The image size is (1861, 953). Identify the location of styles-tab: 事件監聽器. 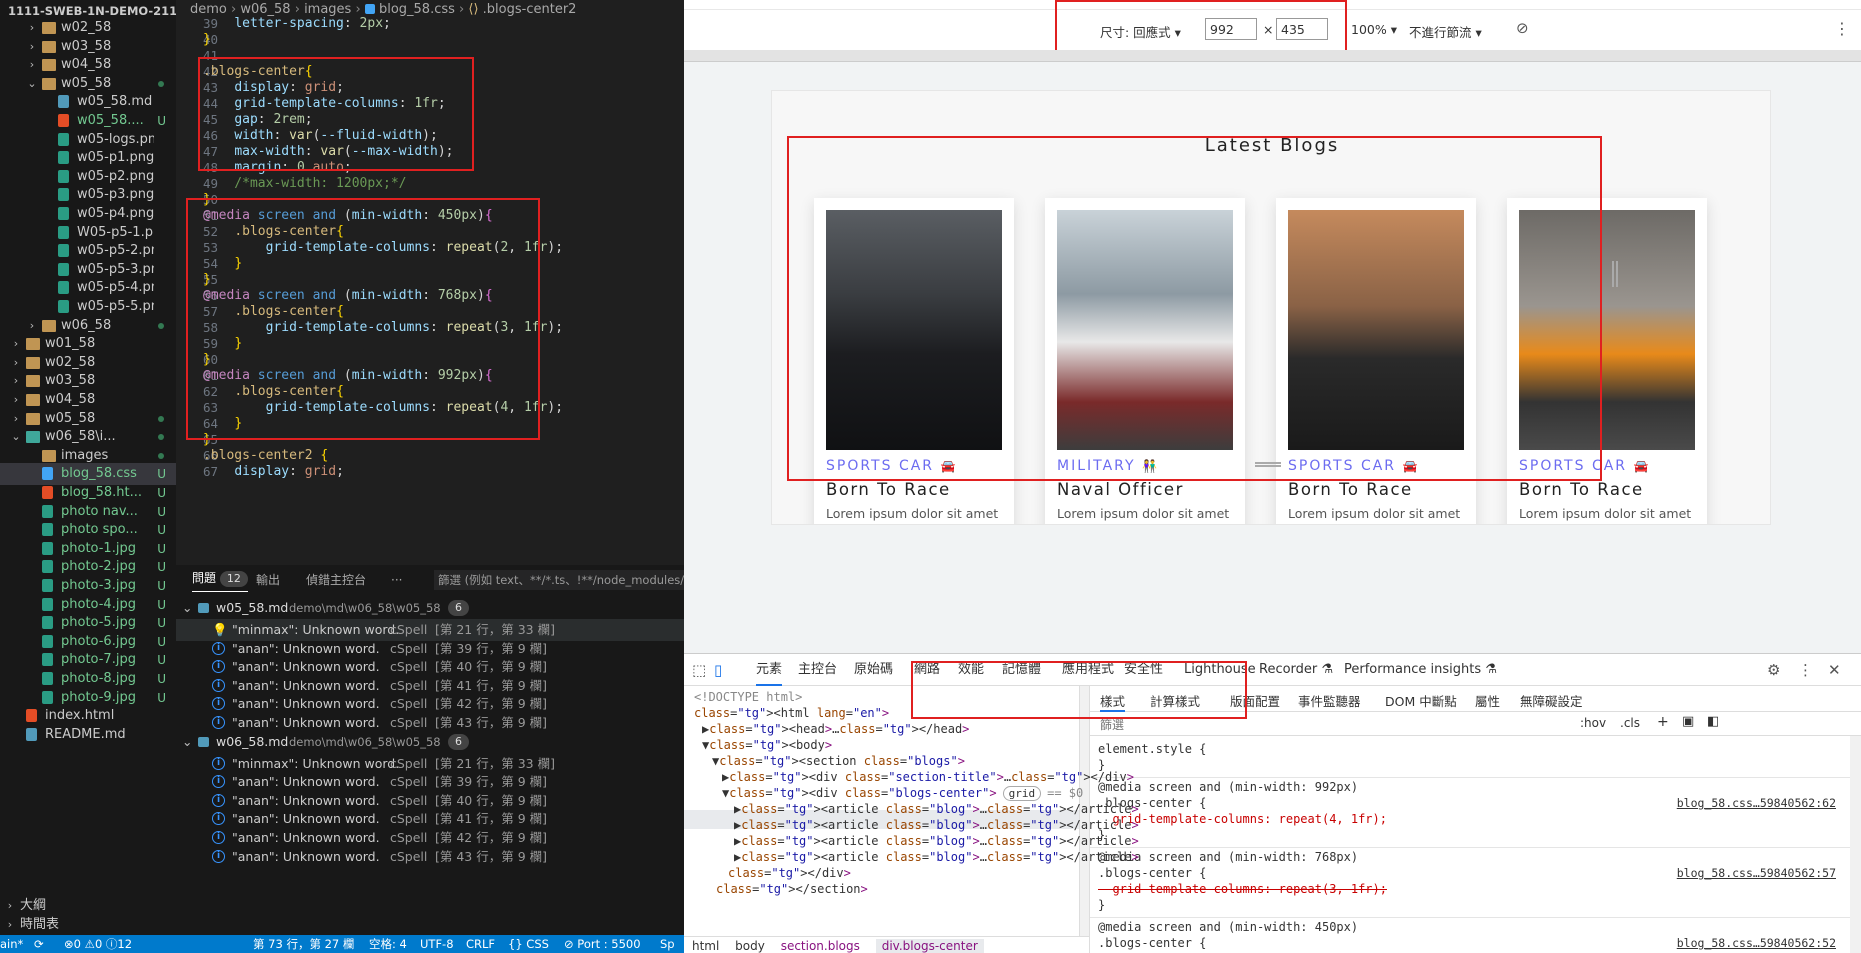
(1329, 700).